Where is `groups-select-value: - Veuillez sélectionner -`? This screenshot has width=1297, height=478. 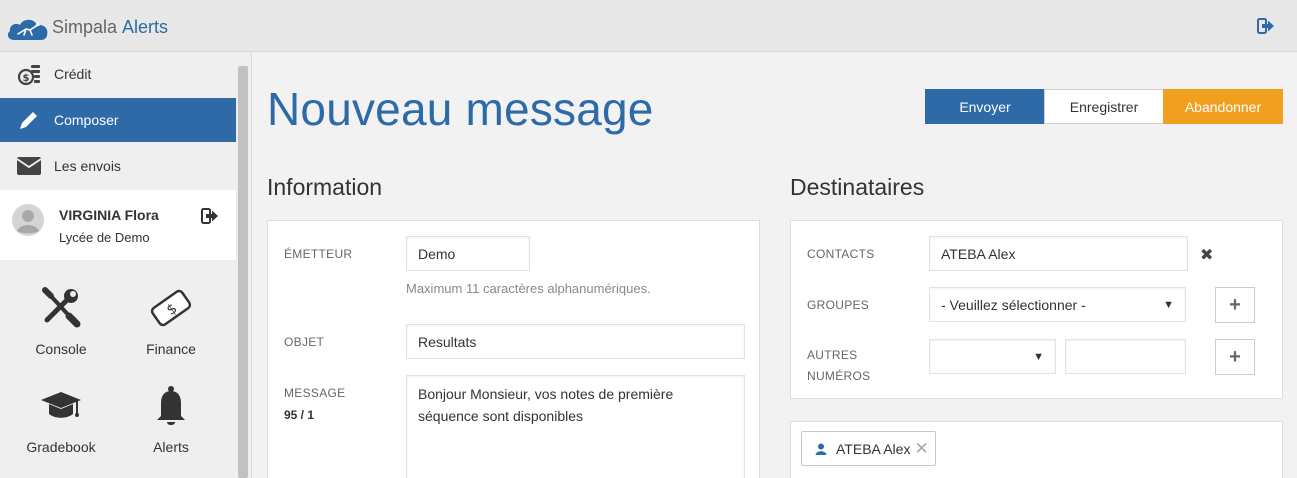 groups-select-value: - Veuillez sélectionner - is located at coordinates (1013, 304).